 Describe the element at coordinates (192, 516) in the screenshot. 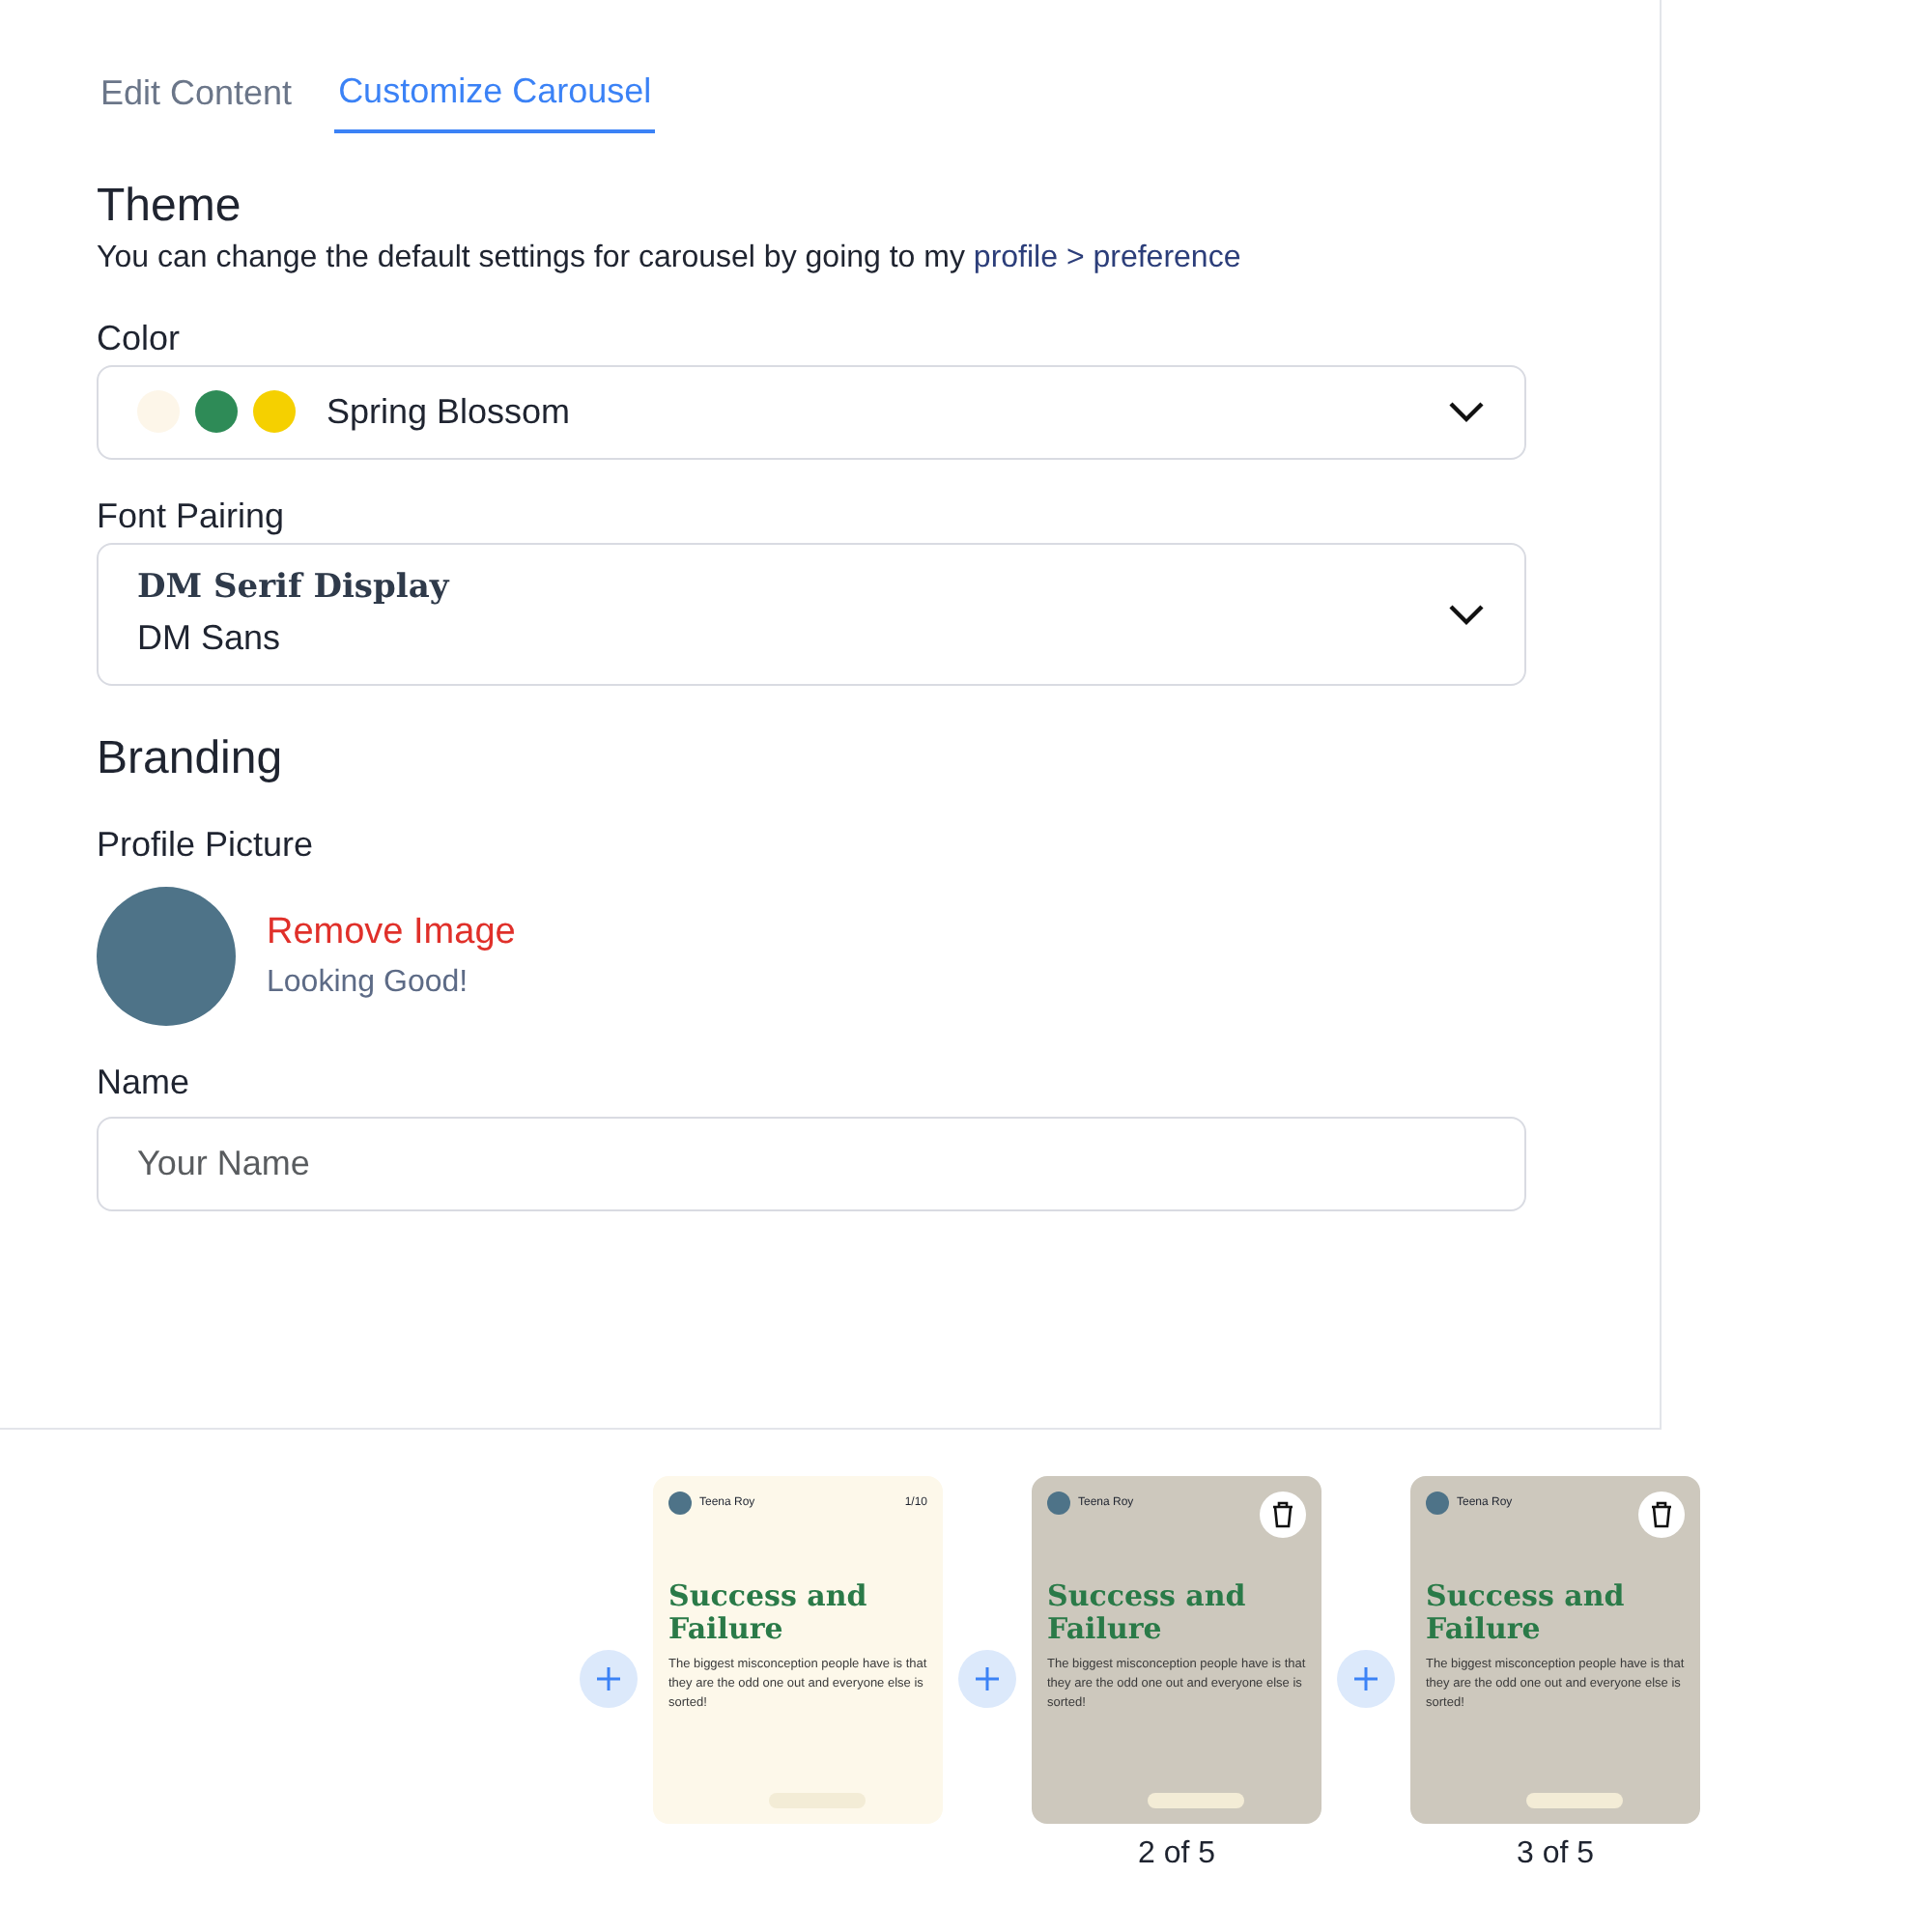

I see `field-label: Font Pairing` at that location.